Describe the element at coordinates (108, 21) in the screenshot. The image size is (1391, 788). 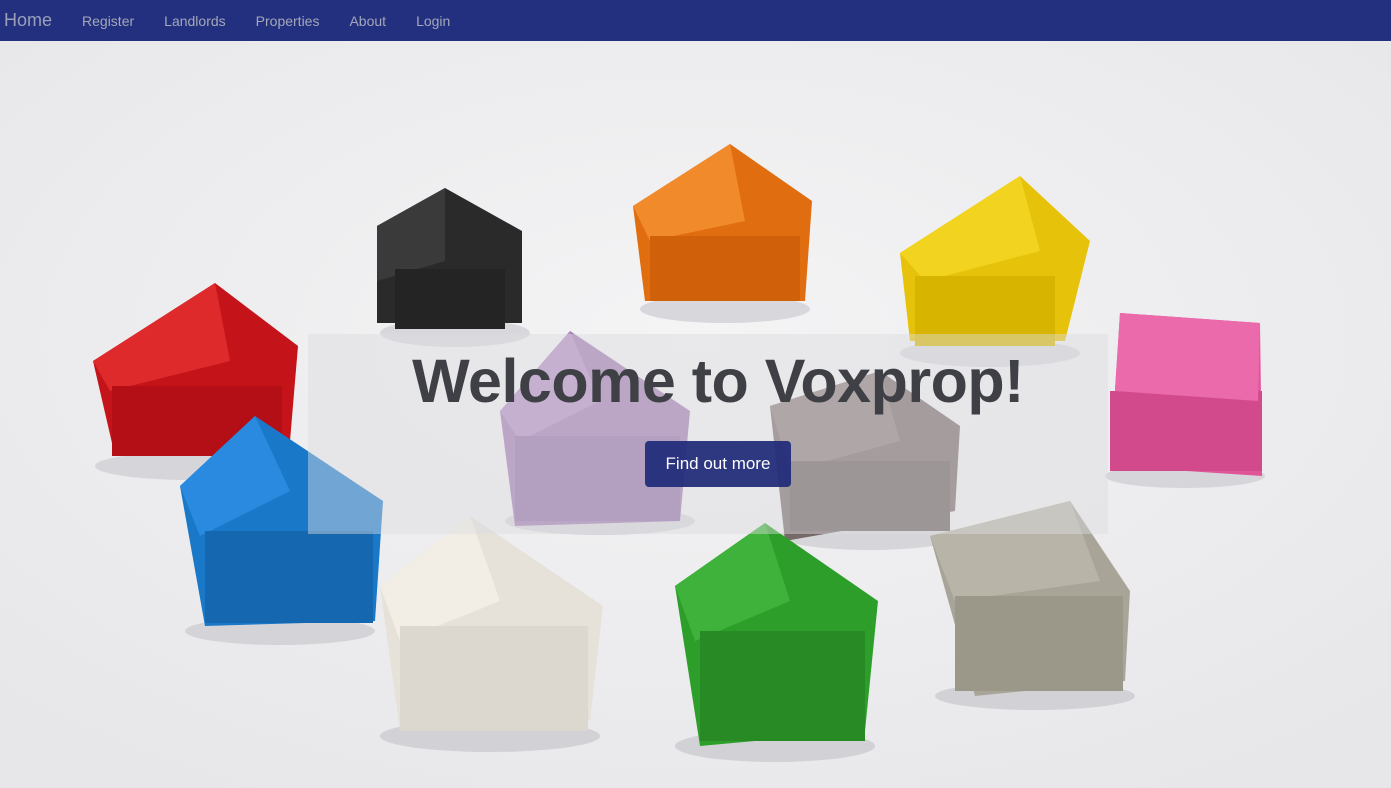
I see `nav-register-link: Register` at that location.